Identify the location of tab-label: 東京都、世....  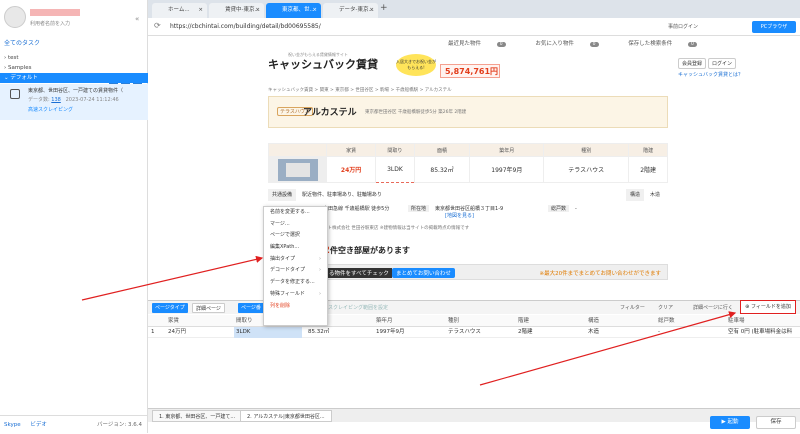
(298, 10).